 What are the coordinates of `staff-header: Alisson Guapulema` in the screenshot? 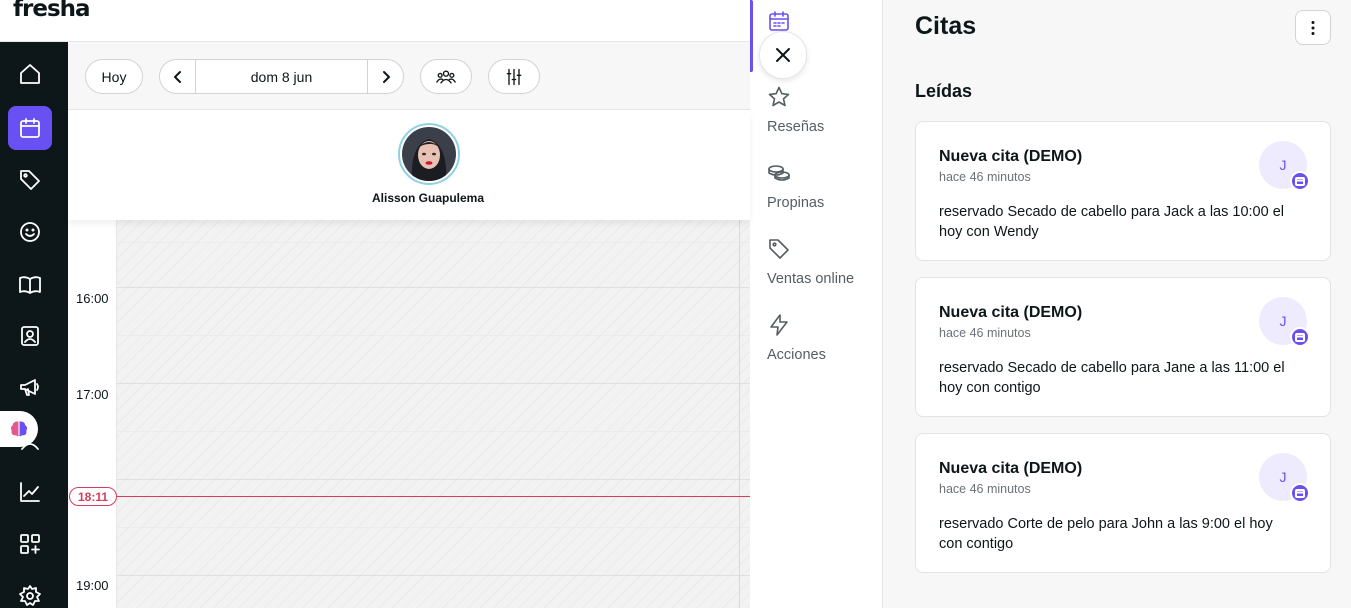 It's located at (409, 165).